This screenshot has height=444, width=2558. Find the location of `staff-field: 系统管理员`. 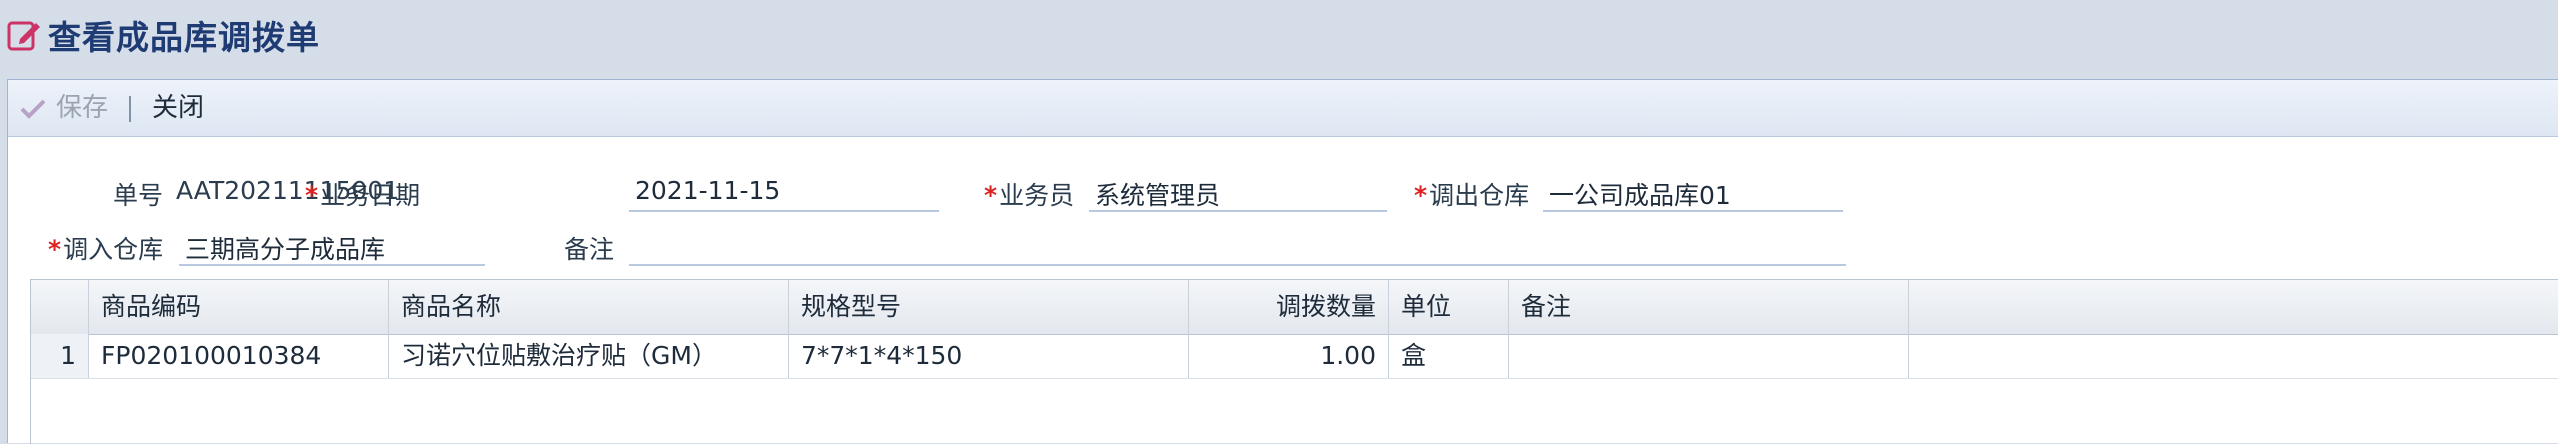

staff-field: 系统管理员 is located at coordinates (1238, 191).